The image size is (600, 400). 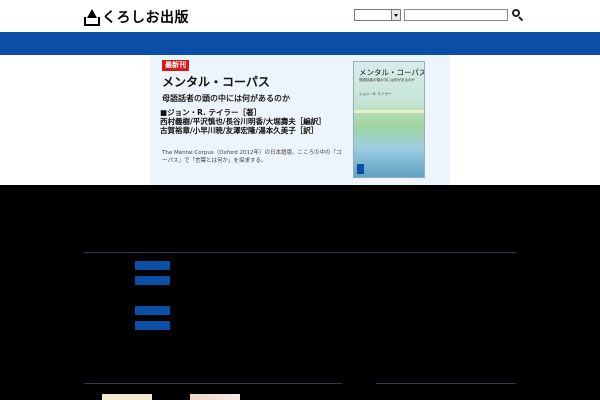 What do you see at coordinates (396, 15) in the screenshot?
I see `chevron-down-icon` at bounding box center [396, 15].